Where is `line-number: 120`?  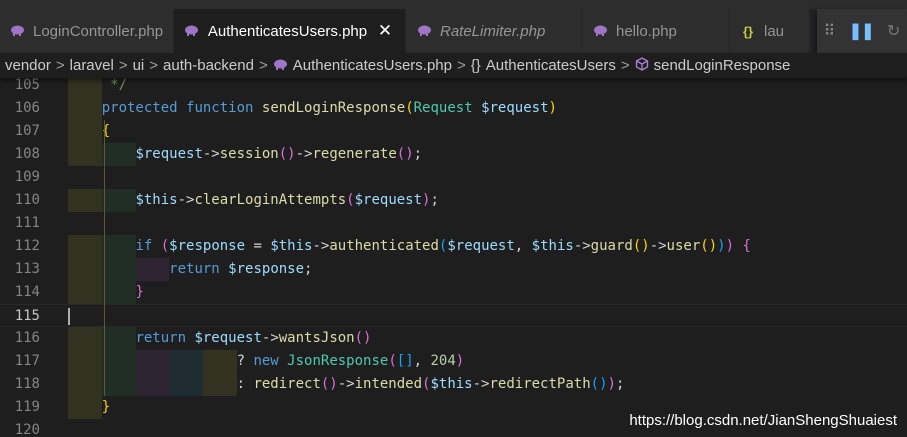
line-number: 120 is located at coordinates (27, 429).